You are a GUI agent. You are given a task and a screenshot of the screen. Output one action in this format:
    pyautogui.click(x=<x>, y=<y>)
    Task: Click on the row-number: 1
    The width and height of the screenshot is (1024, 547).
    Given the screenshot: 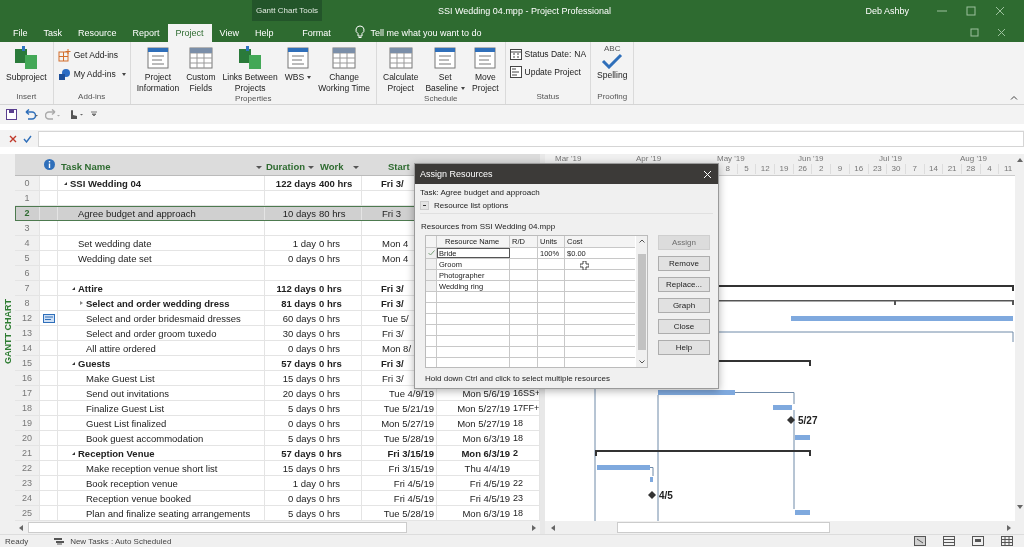 What is the action you would take?
    pyautogui.click(x=27, y=198)
    